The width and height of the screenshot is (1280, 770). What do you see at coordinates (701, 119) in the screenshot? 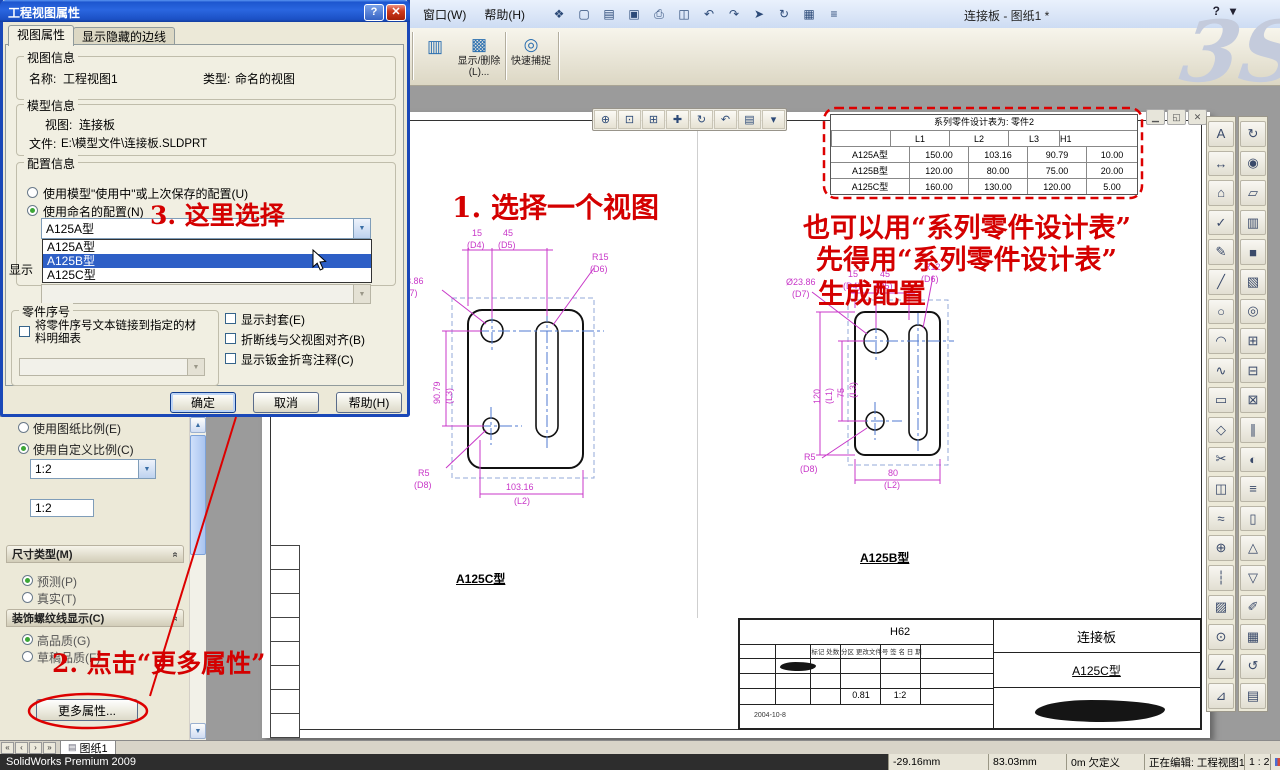
I see `view-tool-icon: ↻` at bounding box center [701, 119].